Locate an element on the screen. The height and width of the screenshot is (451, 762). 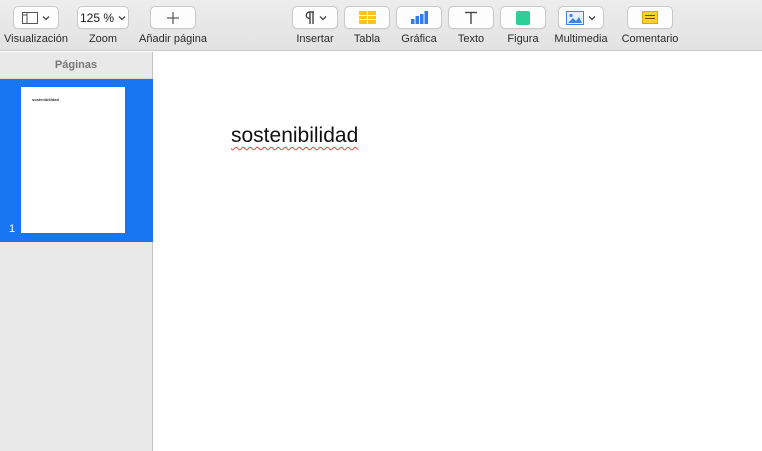
table-icon is located at coordinates (367, 17).